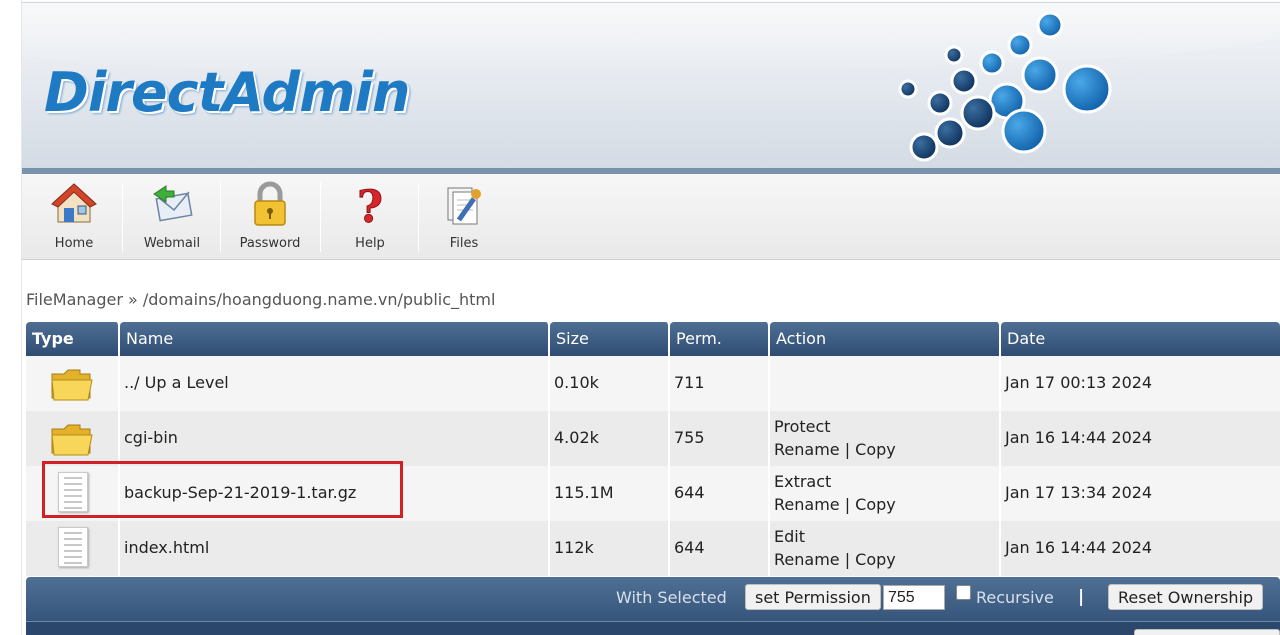 The width and height of the screenshot is (1280, 635). Describe the element at coordinates (584, 492) in the screenshot. I see `file-size: 115.1M` at that location.